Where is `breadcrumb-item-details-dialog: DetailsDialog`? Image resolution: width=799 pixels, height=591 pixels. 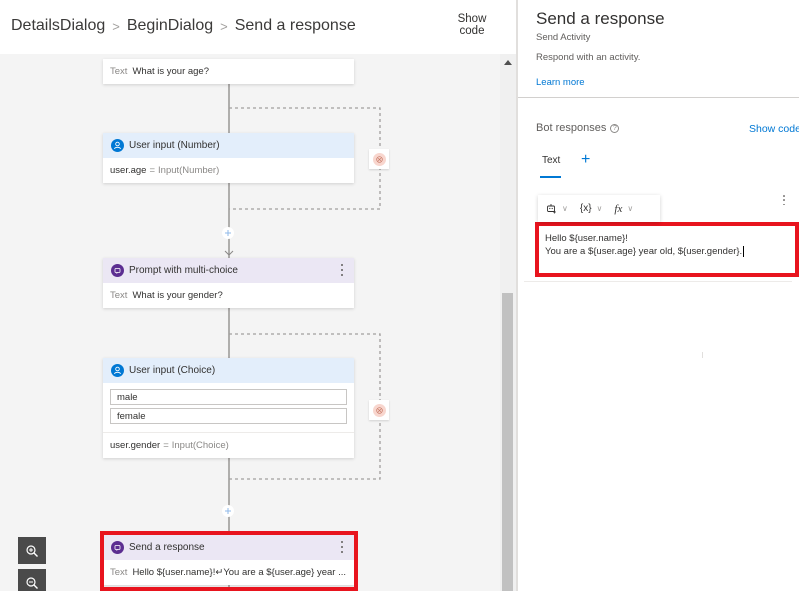
breadcrumb-item-details-dialog: DetailsDialog is located at coordinates (58, 26).